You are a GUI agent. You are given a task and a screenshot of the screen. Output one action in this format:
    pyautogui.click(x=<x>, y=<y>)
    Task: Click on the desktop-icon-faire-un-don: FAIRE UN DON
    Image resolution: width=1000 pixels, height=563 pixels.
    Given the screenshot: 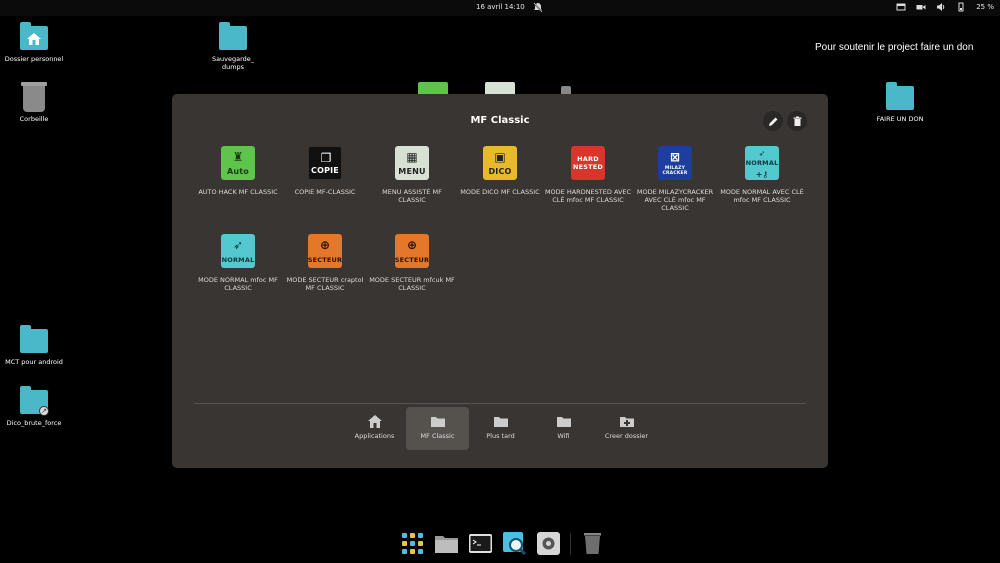 What is the action you would take?
    pyautogui.click(x=900, y=102)
    